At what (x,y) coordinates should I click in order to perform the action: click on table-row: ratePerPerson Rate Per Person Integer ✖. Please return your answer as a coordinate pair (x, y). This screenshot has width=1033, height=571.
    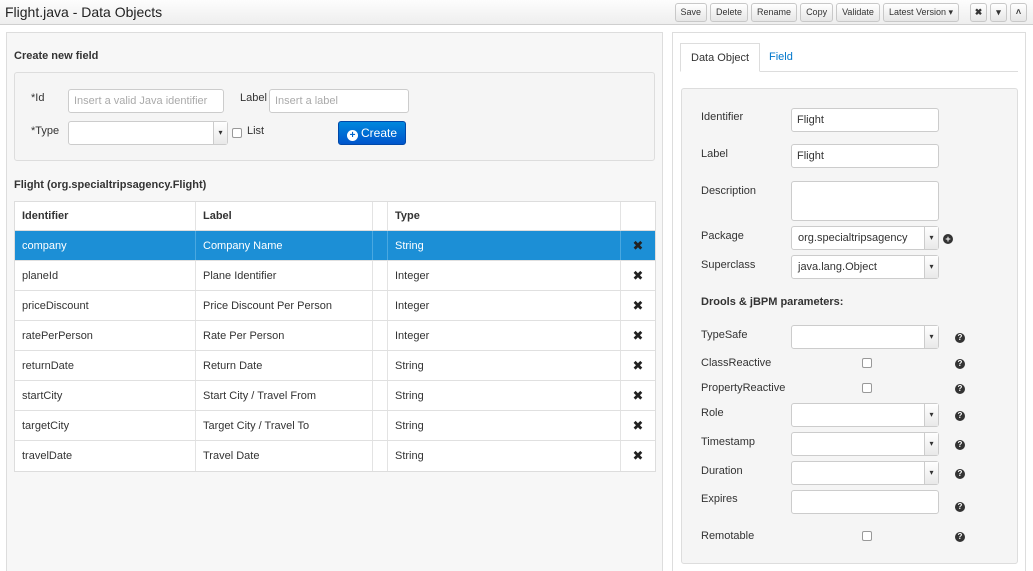
    Looking at the image, I should click on (335, 336).